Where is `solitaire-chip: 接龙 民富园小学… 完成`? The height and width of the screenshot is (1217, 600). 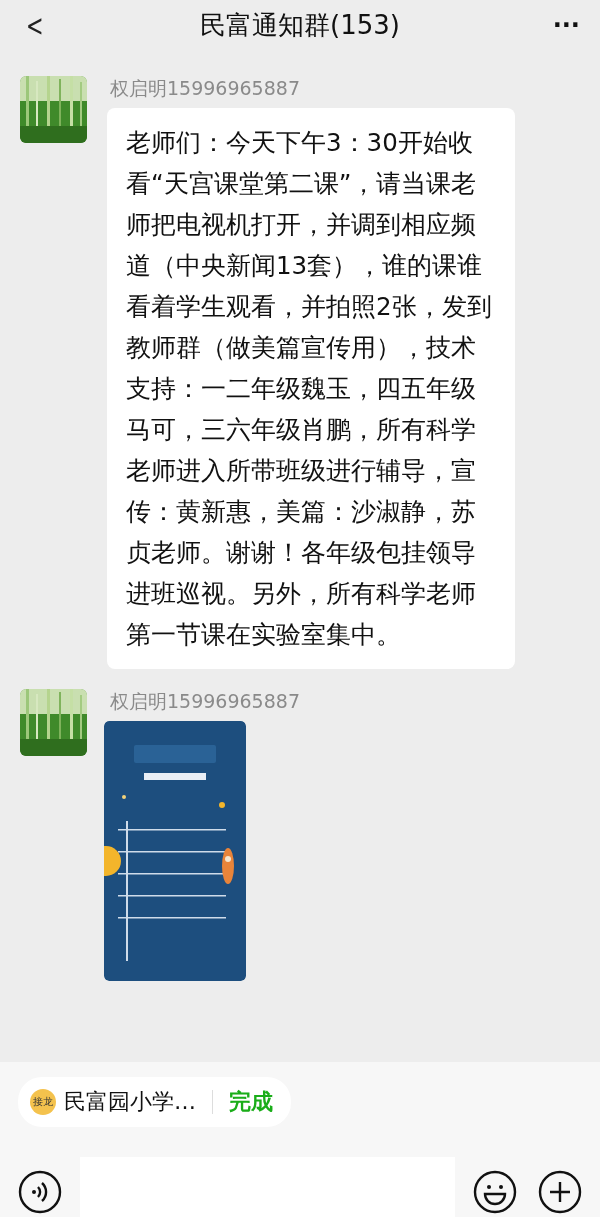
solitaire-chip: 接龙 民富园小学… 完成 is located at coordinates (154, 1102).